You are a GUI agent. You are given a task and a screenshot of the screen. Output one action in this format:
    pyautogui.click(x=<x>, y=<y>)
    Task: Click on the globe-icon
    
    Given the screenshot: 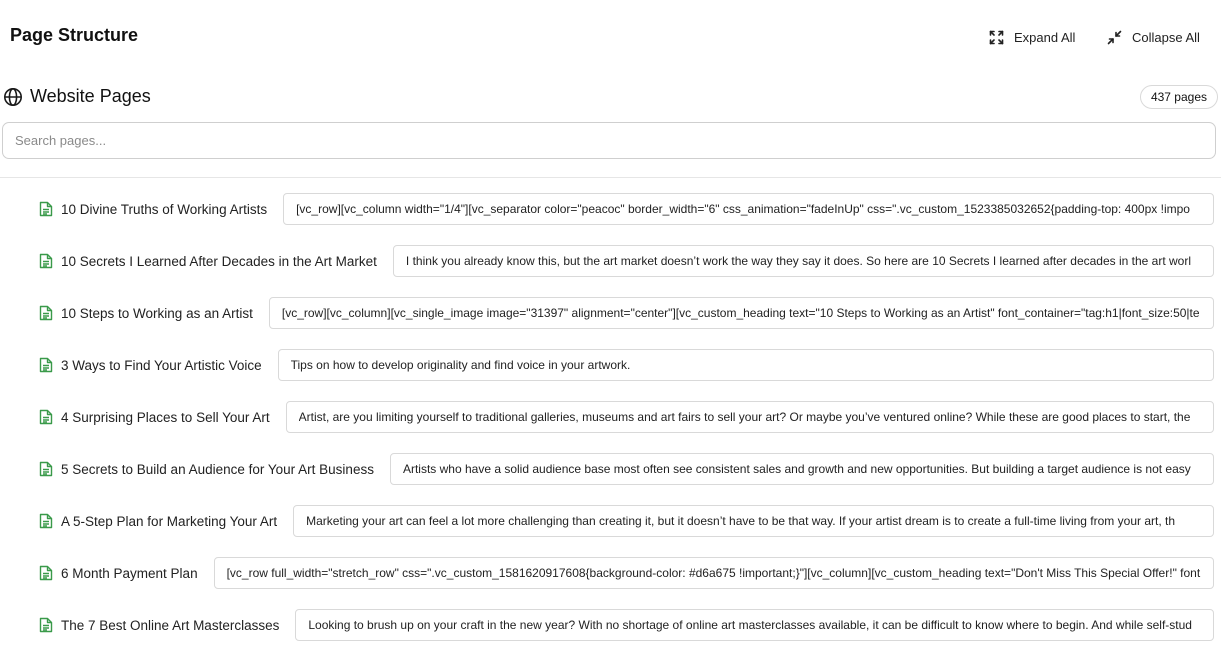 What is the action you would take?
    pyautogui.click(x=13, y=97)
    